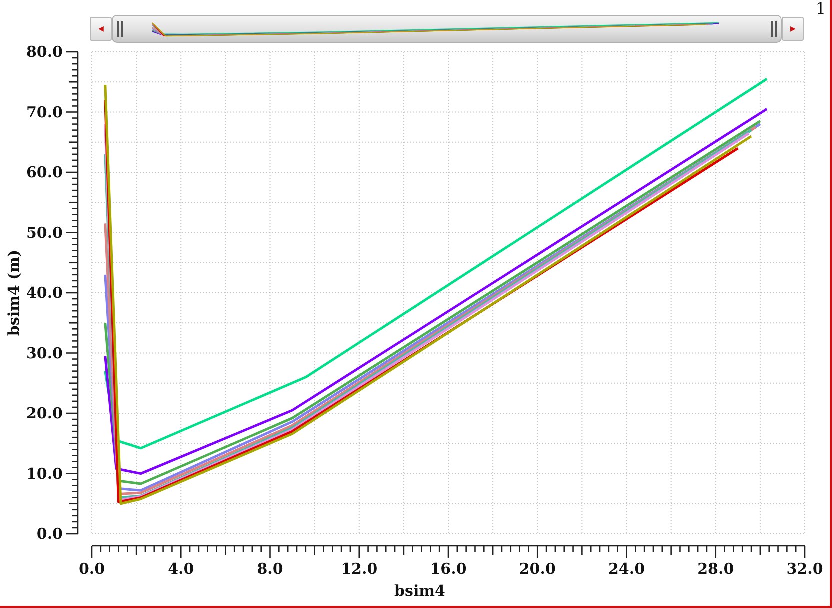  What do you see at coordinates (44, 233) in the screenshot?
I see `y-tick-label: 50.0` at bounding box center [44, 233].